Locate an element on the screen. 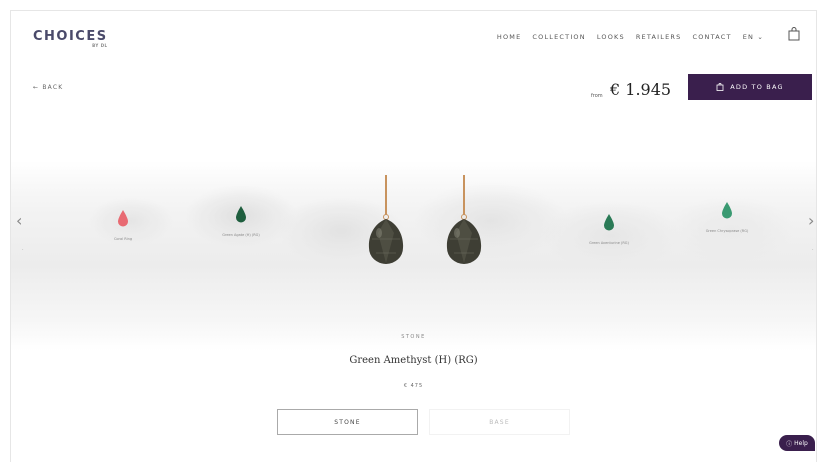  shopping-bag-icon is located at coordinates (794, 34).